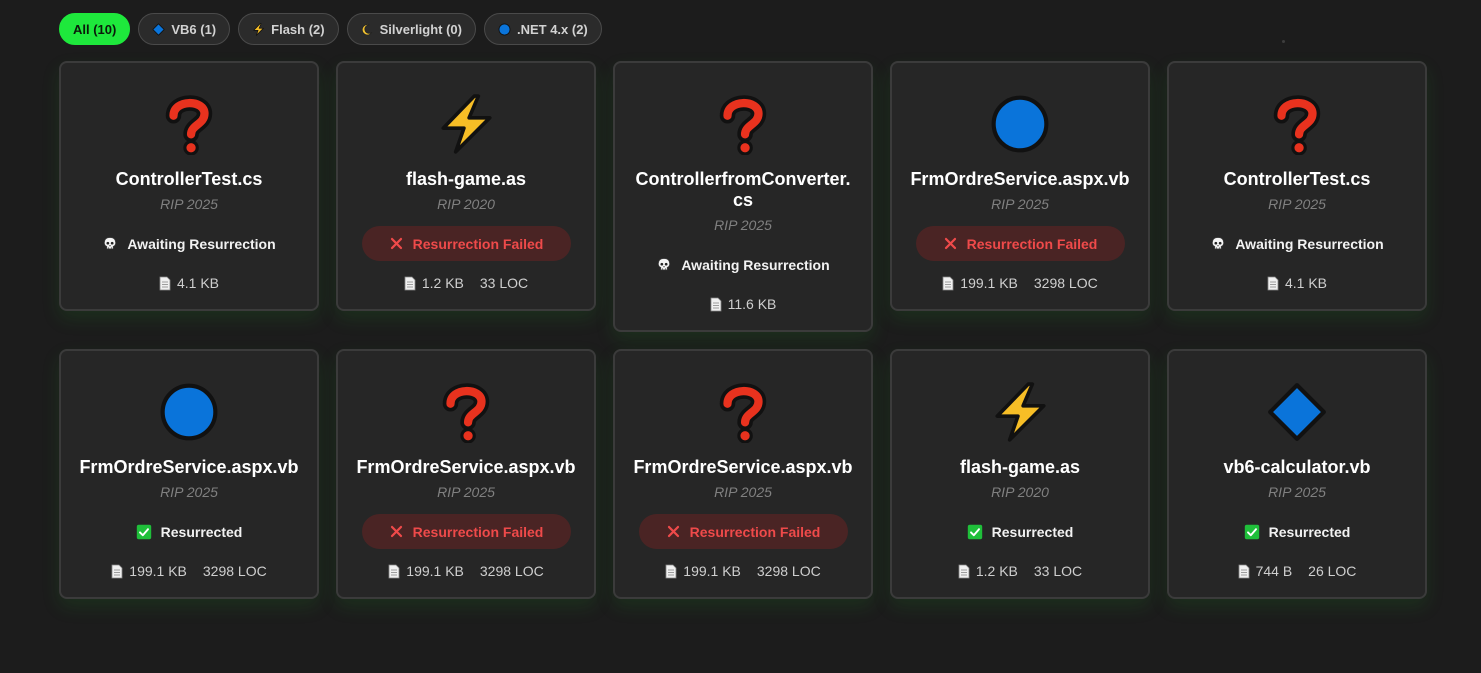  I want to click on file-meta: 11.6 KB, so click(743, 304).